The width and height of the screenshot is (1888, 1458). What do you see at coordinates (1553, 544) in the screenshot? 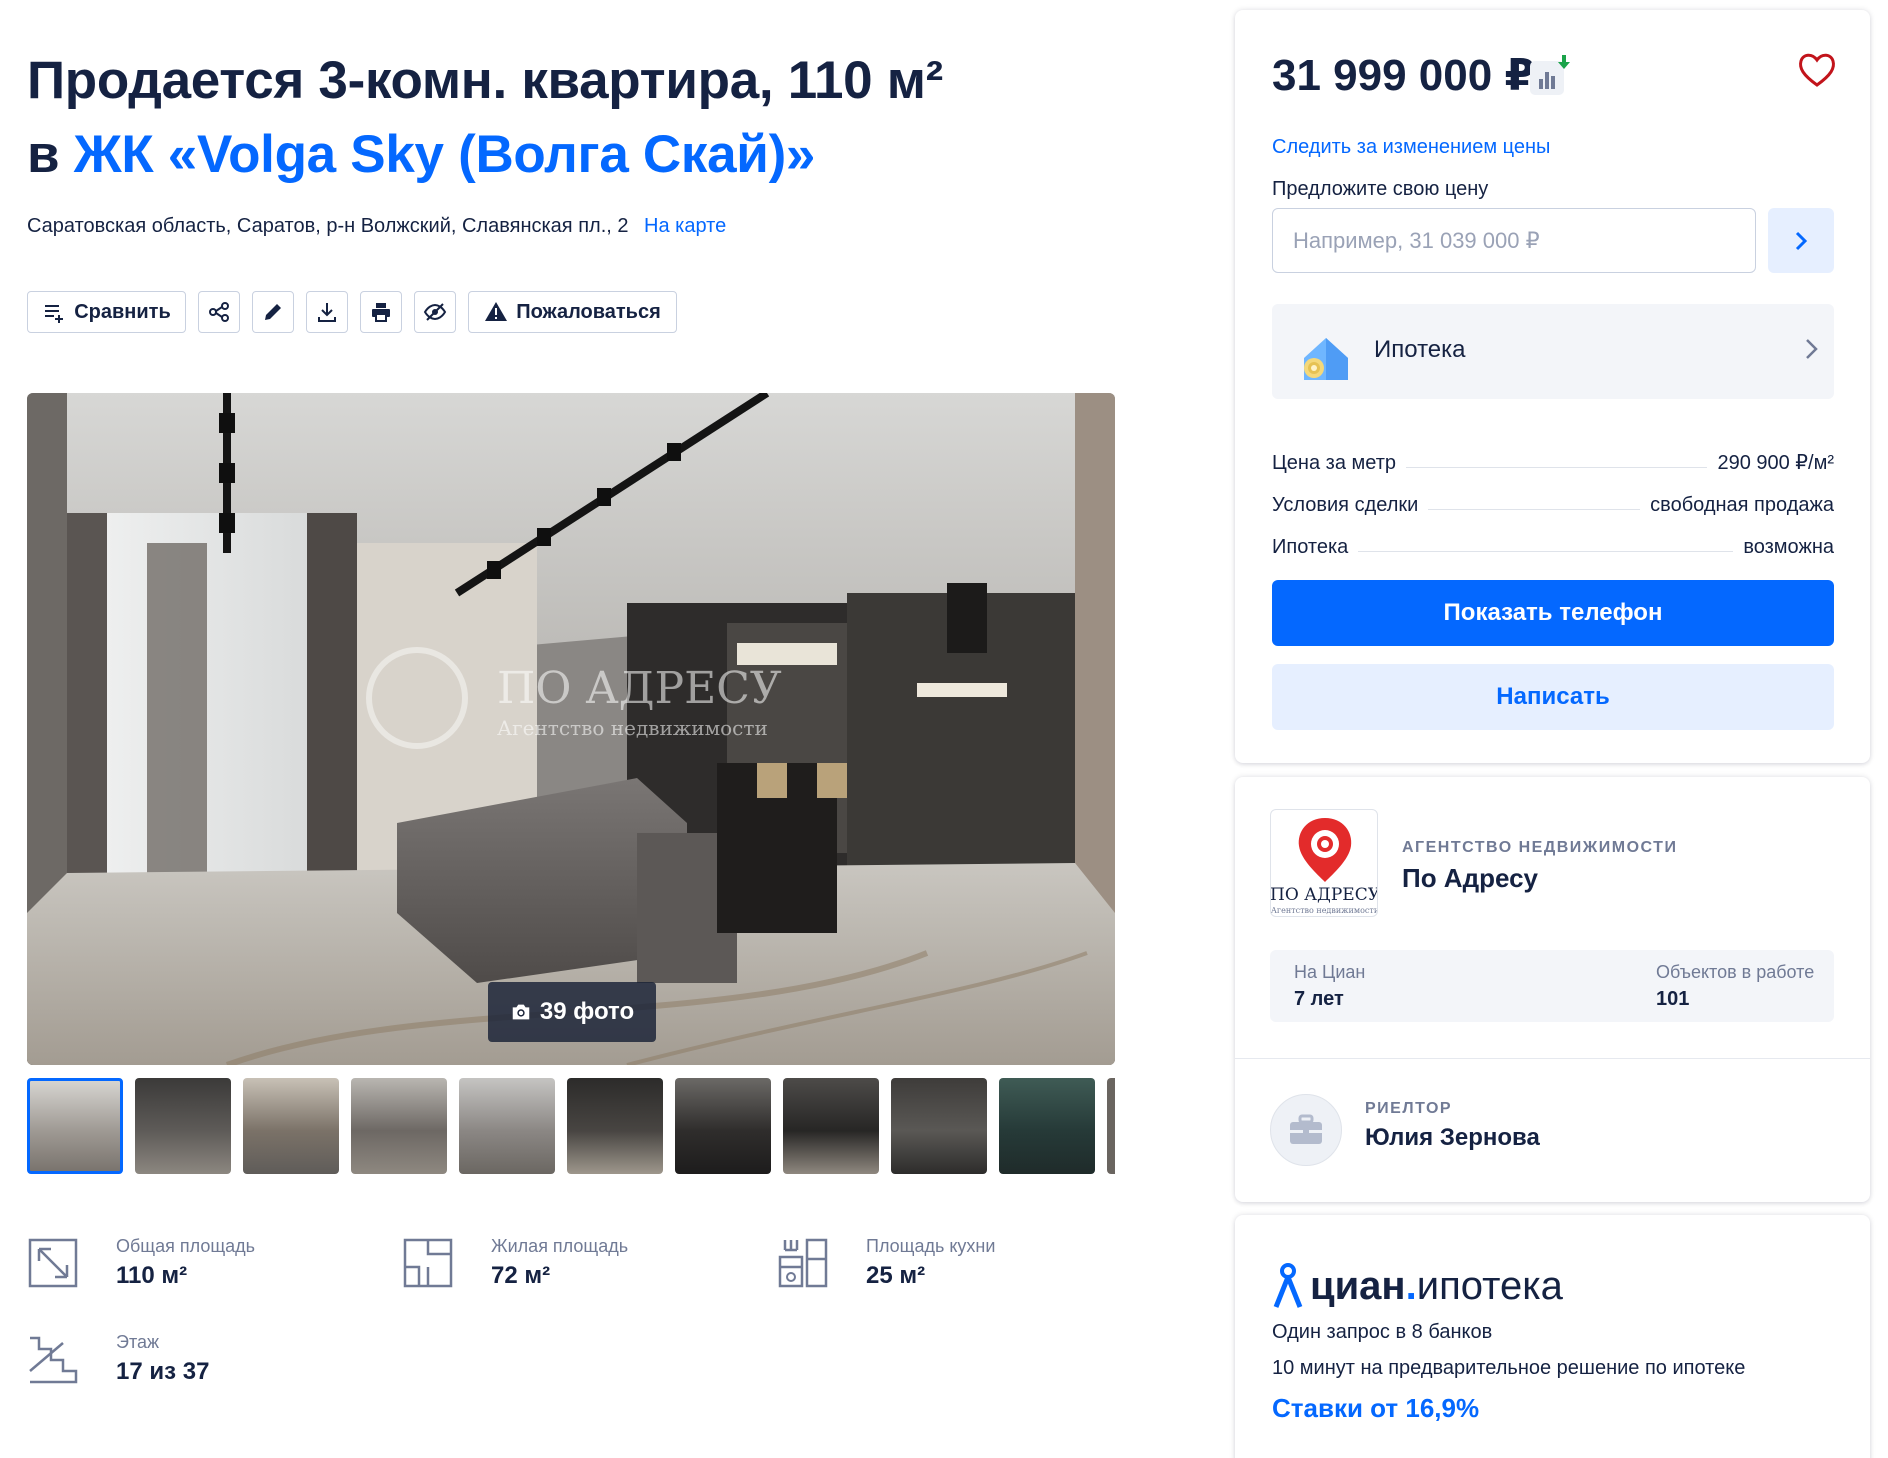
I see `mortgage-row: Ипотека возможна` at bounding box center [1553, 544].